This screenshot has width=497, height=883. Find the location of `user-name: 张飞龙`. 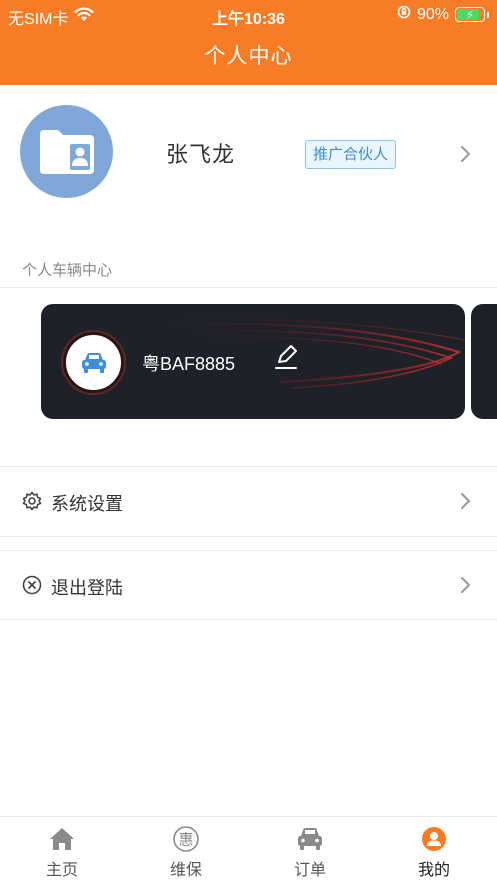

user-name: 张飞龙 is located at coordinates (201, 154).